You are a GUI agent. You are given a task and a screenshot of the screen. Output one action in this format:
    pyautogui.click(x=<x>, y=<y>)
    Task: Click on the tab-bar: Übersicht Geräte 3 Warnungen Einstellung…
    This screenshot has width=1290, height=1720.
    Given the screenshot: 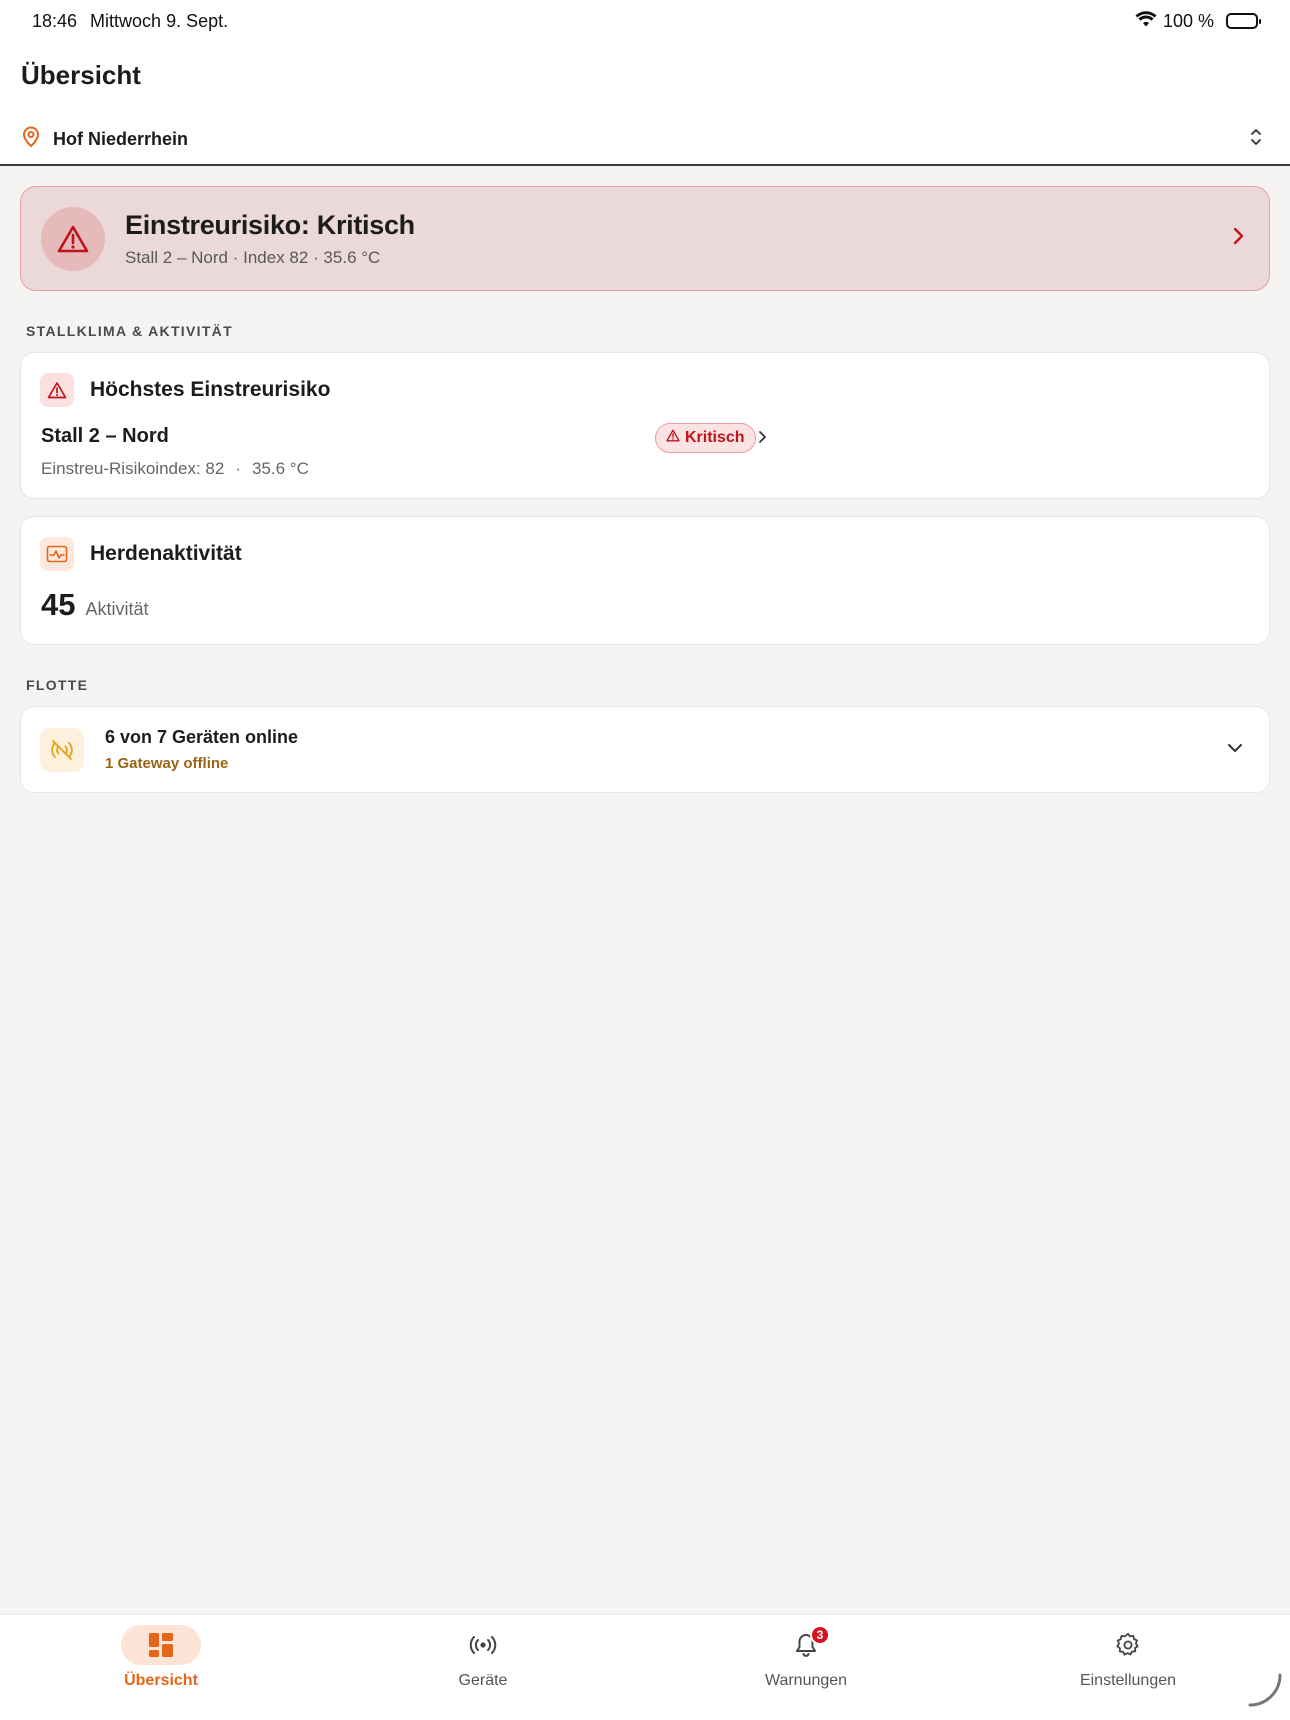 What is the action you would take?
    pyautogui.click(x=645, y=1667)
    